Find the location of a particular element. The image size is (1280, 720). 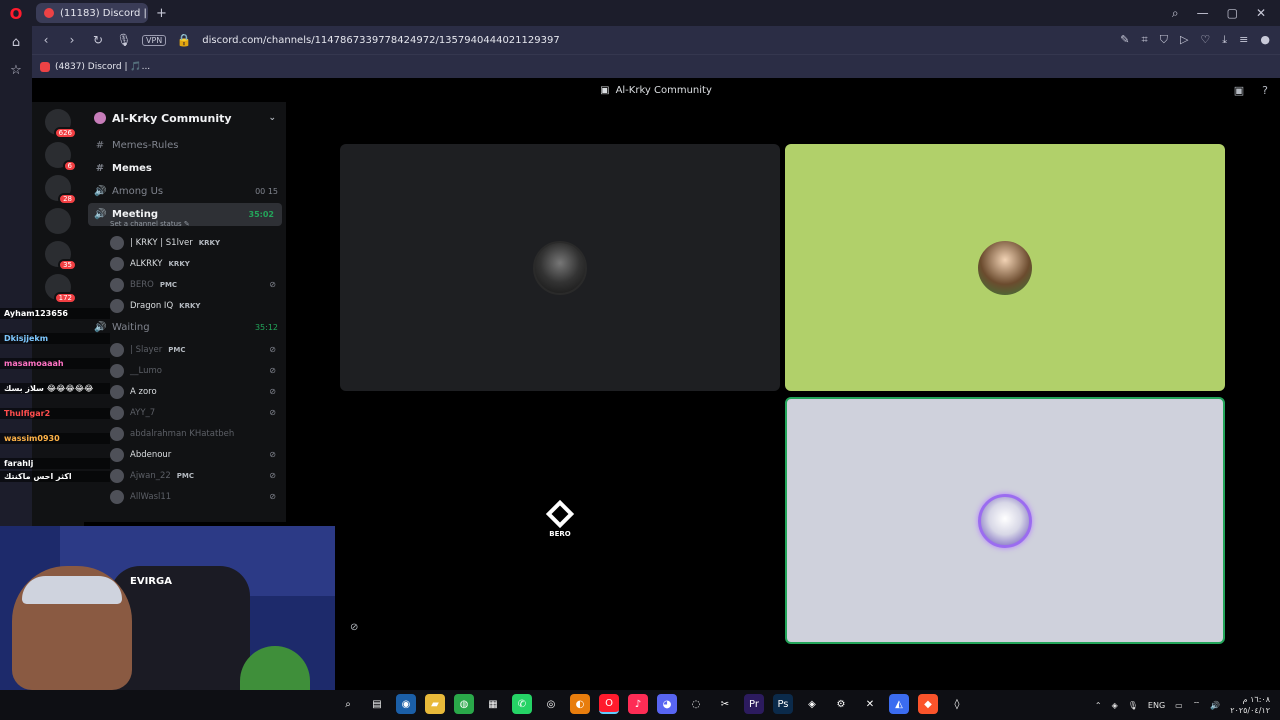

voice-member: | KRKY | S1lver KRKY is located at coordinates (185, 242).